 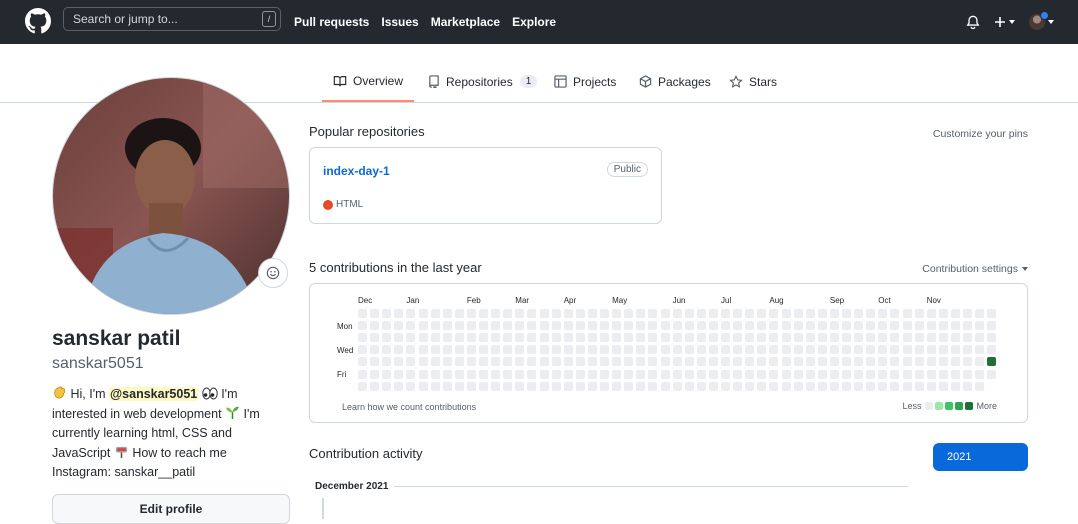 What do you see at coordinates (675, 81) in the screenshot?
I see `tab-packages: Packages` at bounding box center [675, 81].